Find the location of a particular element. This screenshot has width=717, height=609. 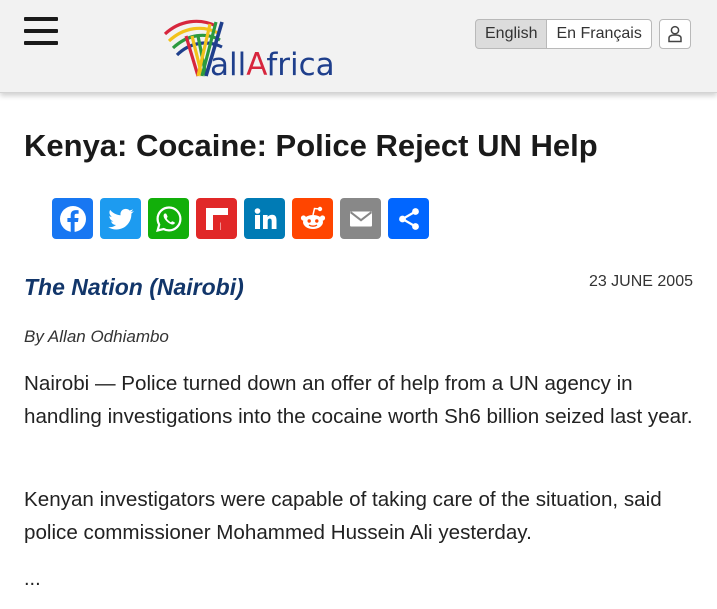

article-title: Kenya: Cocaine: Police Reject UN Help is located at coordinates (311, 145).